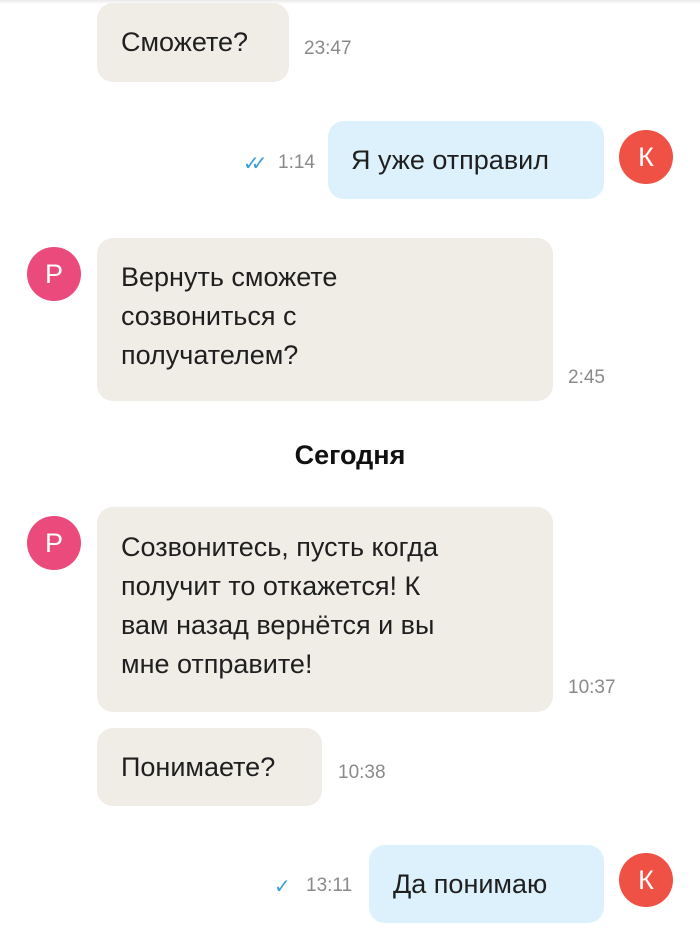 This screenshot has width=700, height=946. Describe the element at coordinates (198, 767) in the screenshot. I see `message-text: Понимаете?` at that location.